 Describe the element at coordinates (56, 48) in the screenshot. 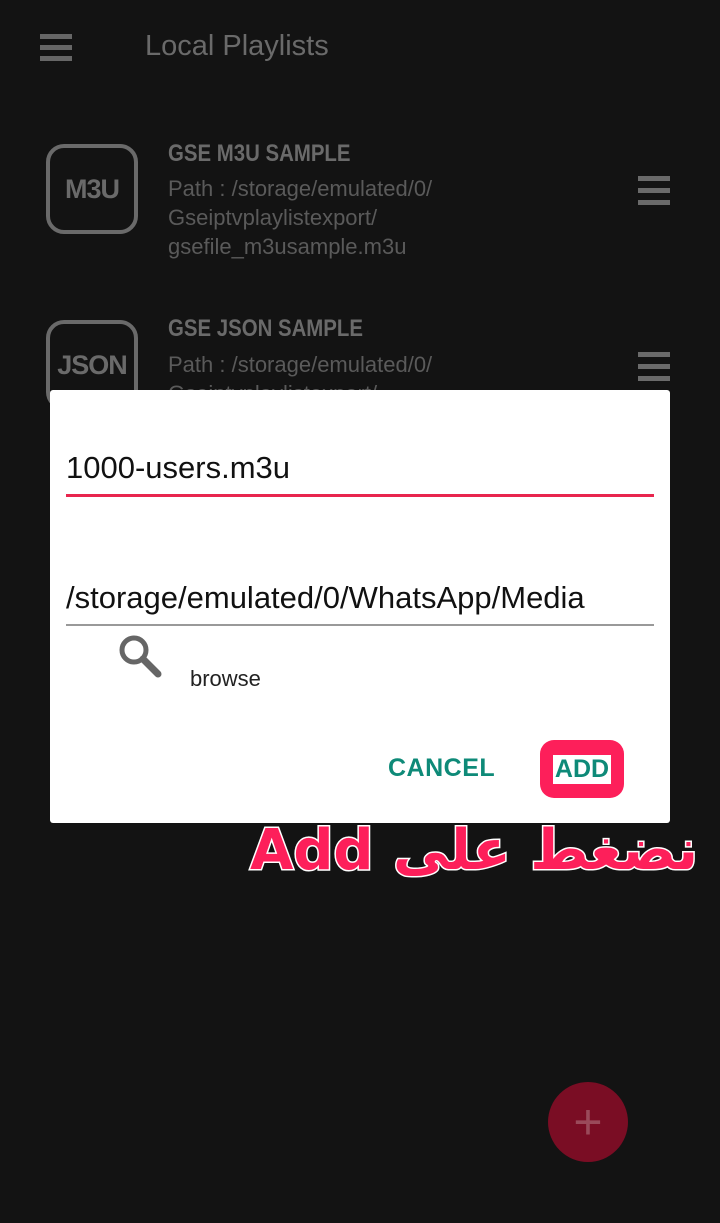

I see `hamburger-menu-icon` at that location.